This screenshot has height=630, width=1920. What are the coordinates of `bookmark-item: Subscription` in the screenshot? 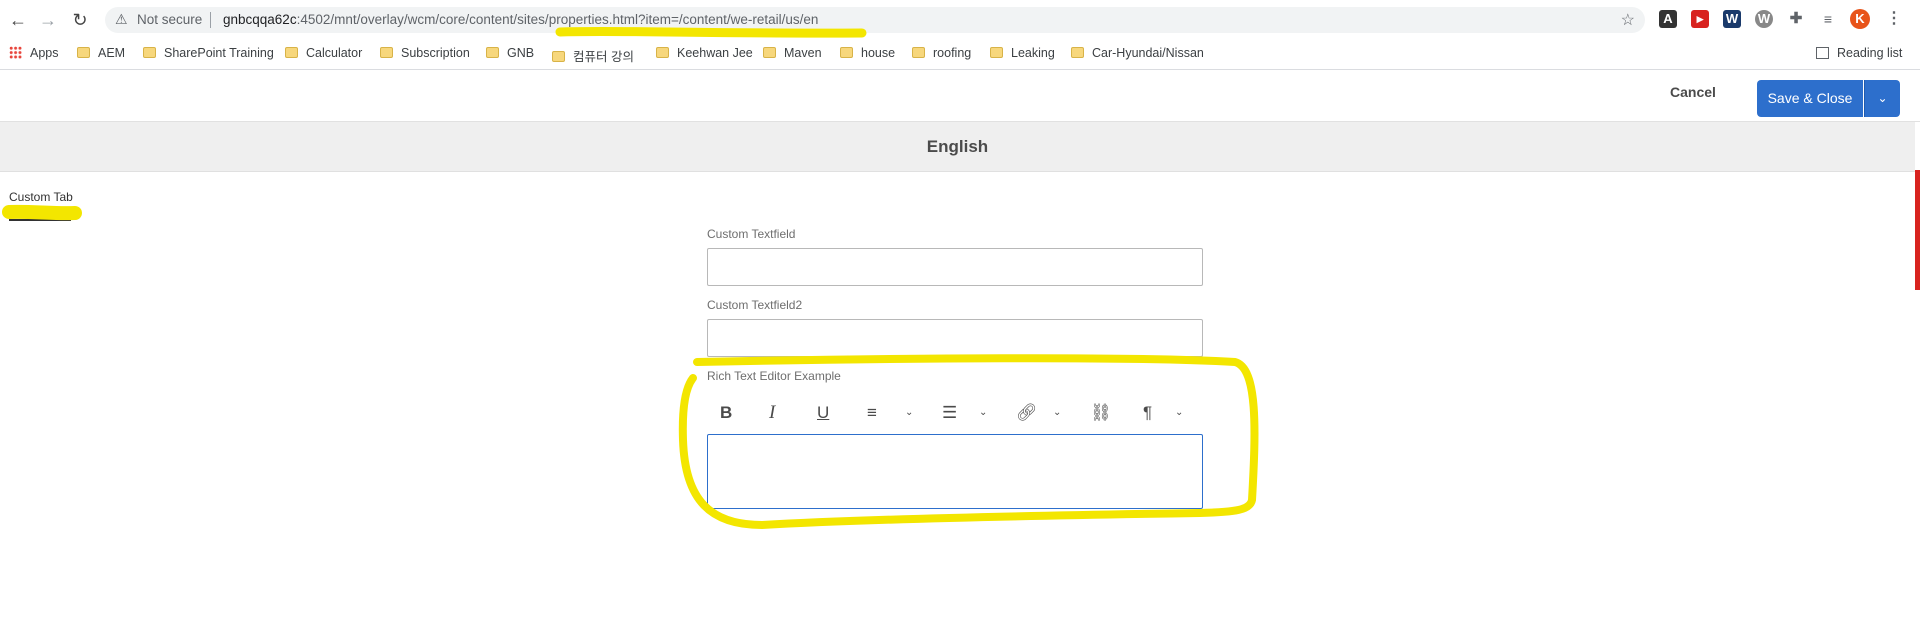 It's located at (425, 53).